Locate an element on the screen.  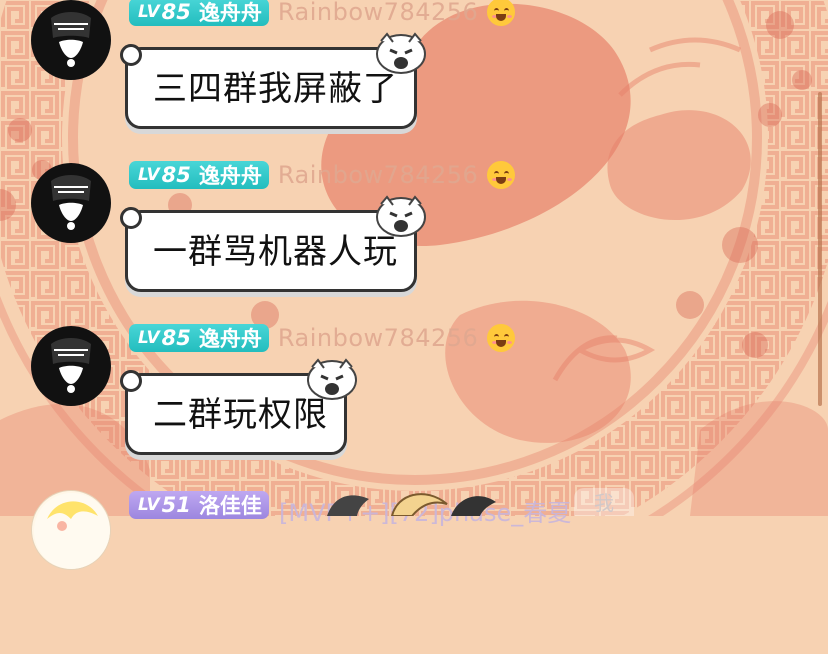
message-text: 一群骂机器人玩 is located at coordinates (275, 252).